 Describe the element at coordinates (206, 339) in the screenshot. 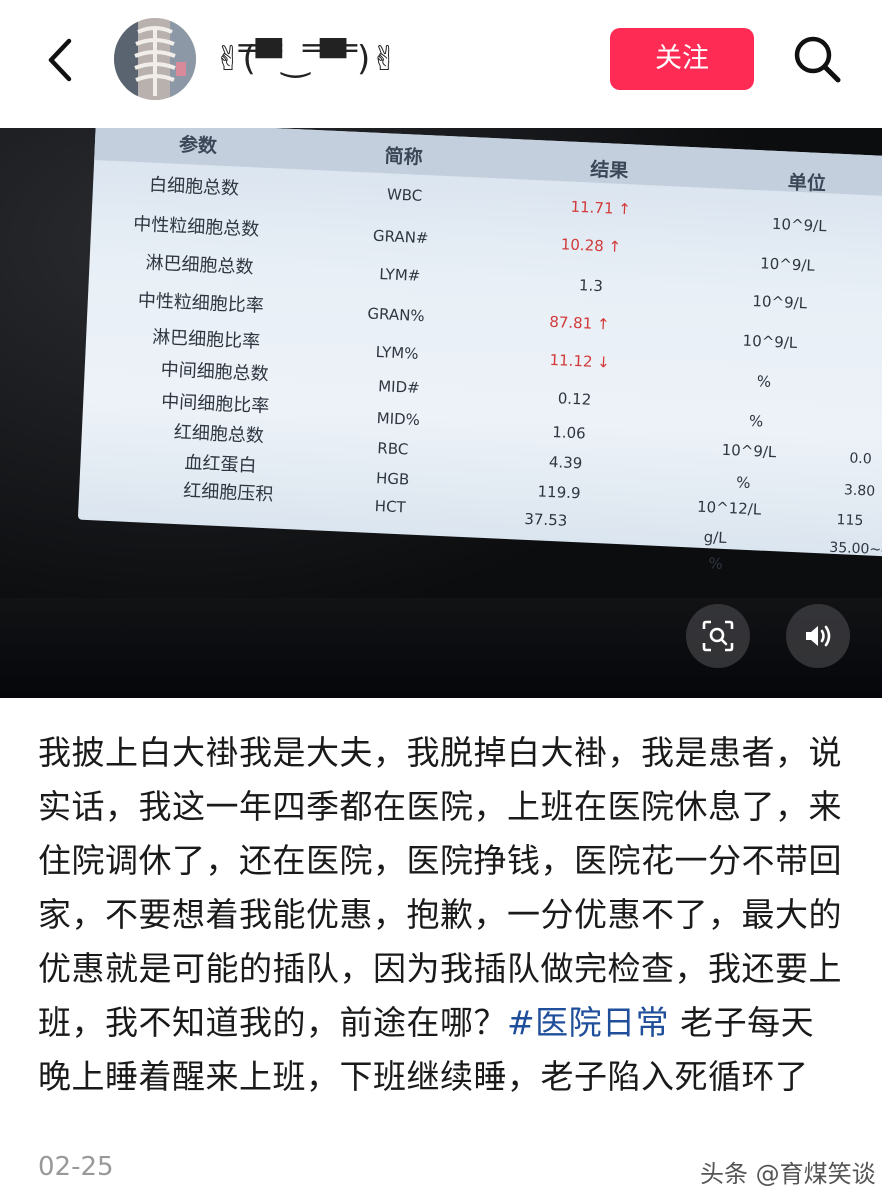

I see `param-cell: 淋巴细胞比率` at that location.